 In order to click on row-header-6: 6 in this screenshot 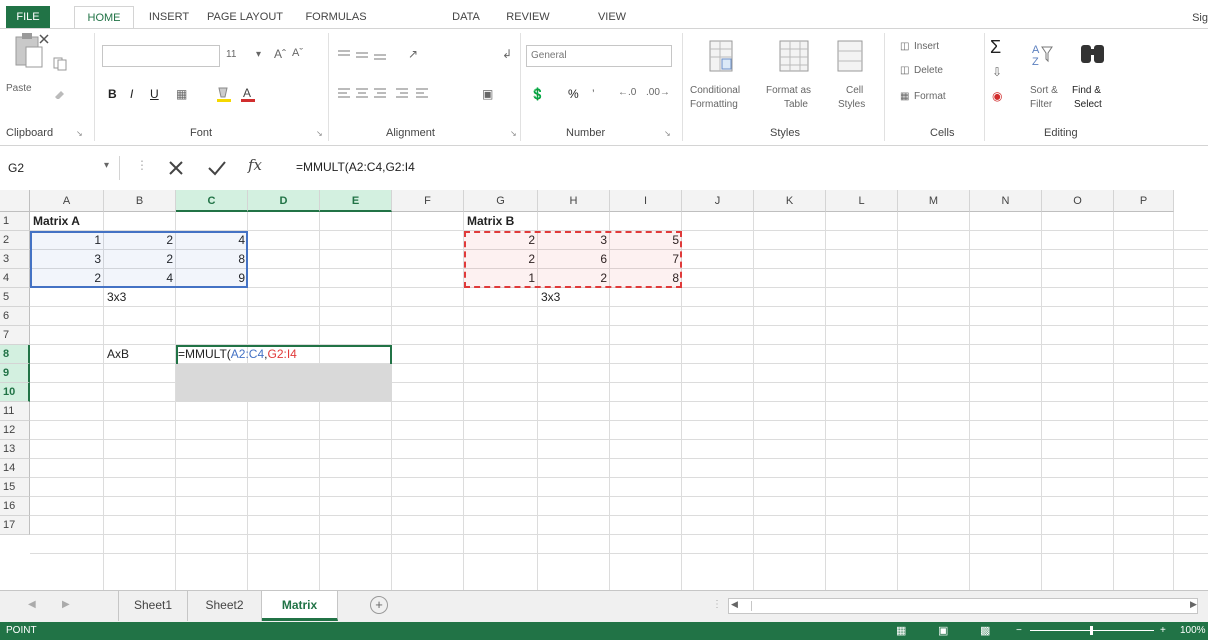, I will do `click(15, 316)`.